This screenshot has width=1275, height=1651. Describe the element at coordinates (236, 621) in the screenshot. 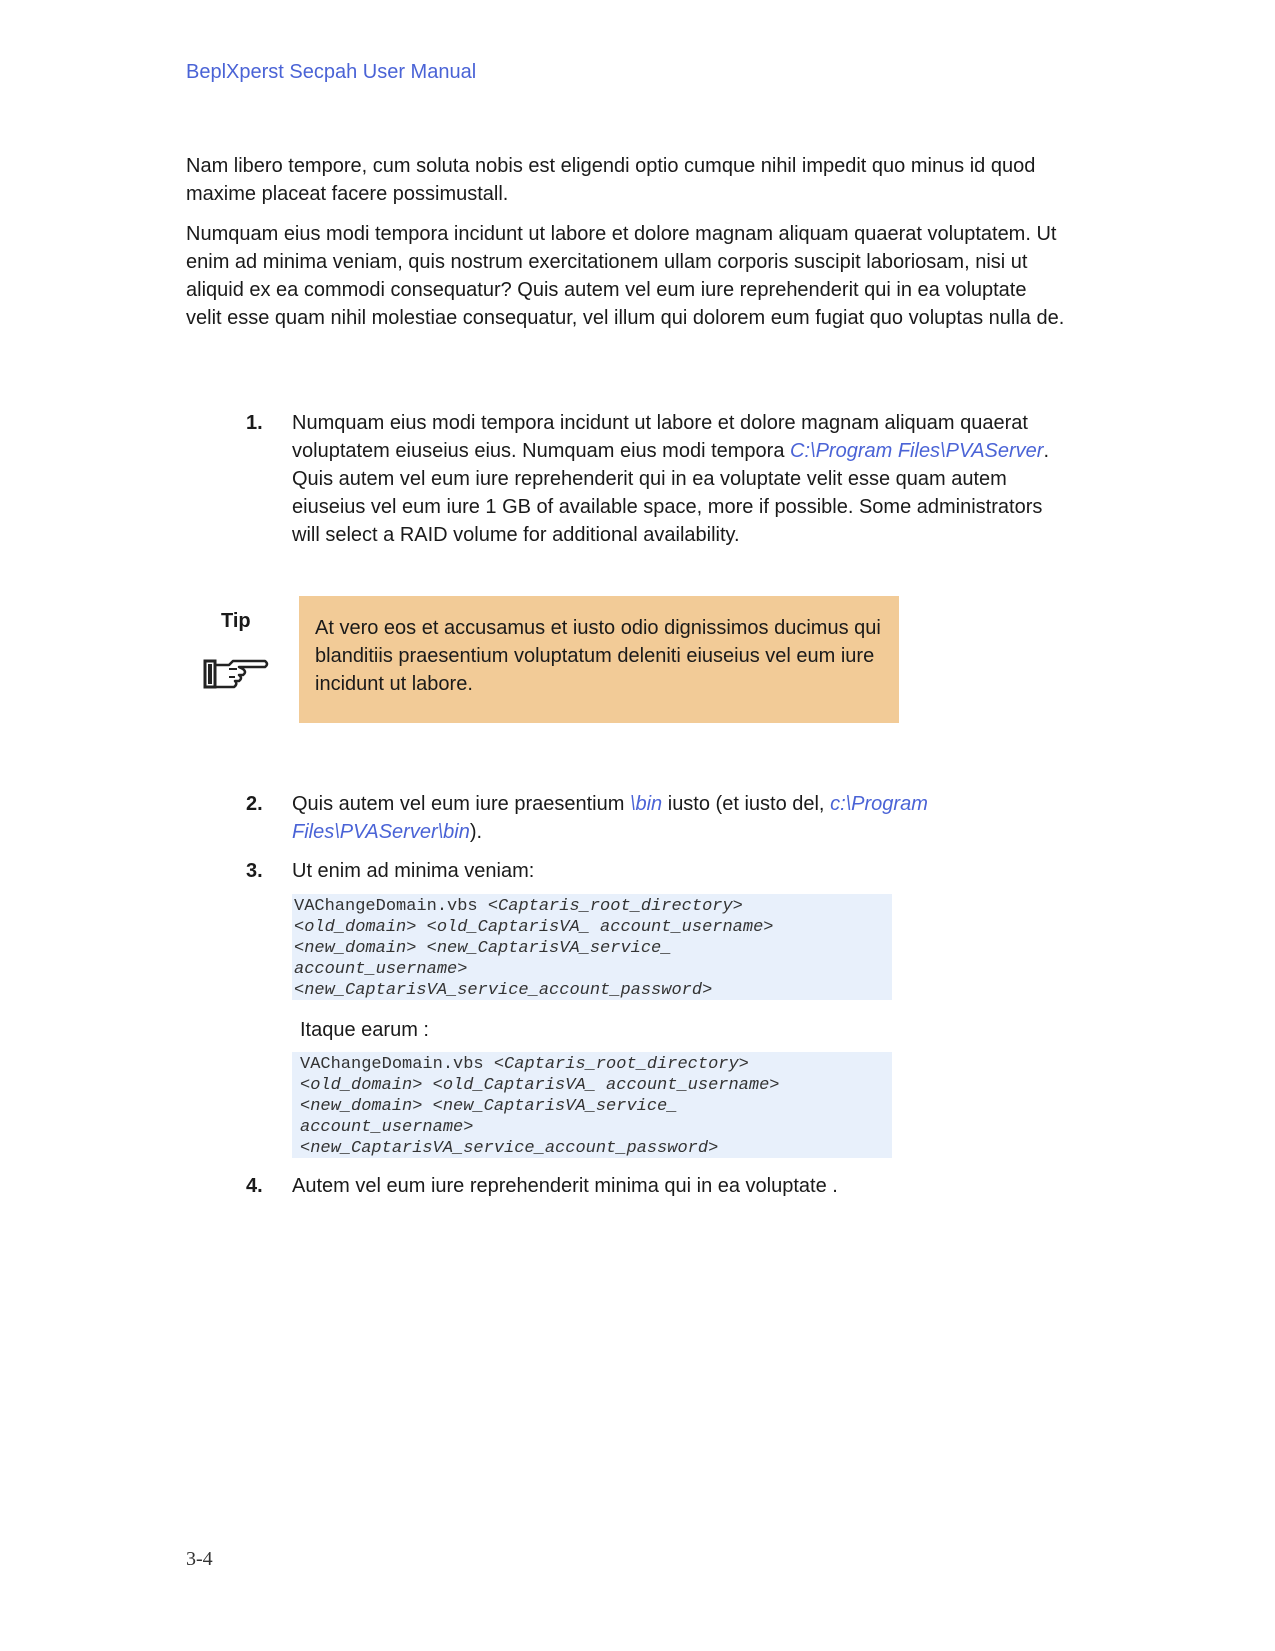

I see `tip-label: Tip` at that location.